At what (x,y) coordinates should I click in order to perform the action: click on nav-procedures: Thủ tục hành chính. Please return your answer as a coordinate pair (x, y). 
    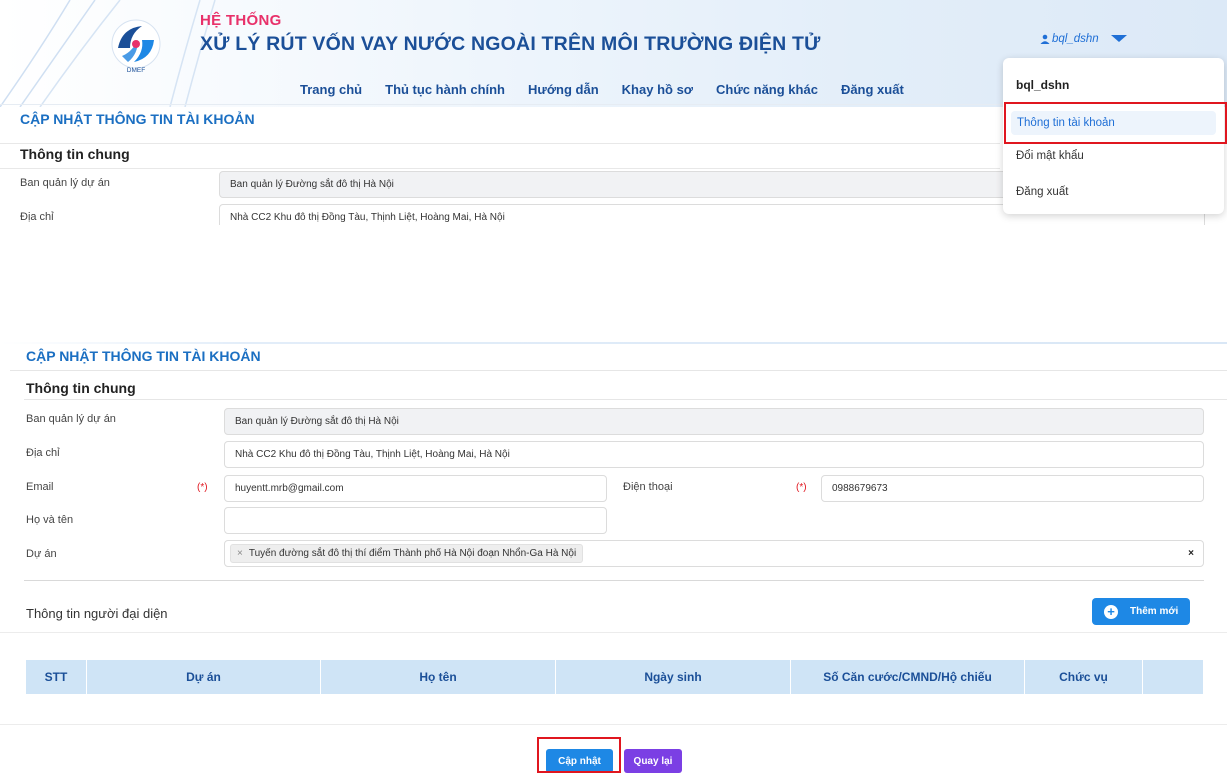
    Looking at the image, I should click on (445, 89).